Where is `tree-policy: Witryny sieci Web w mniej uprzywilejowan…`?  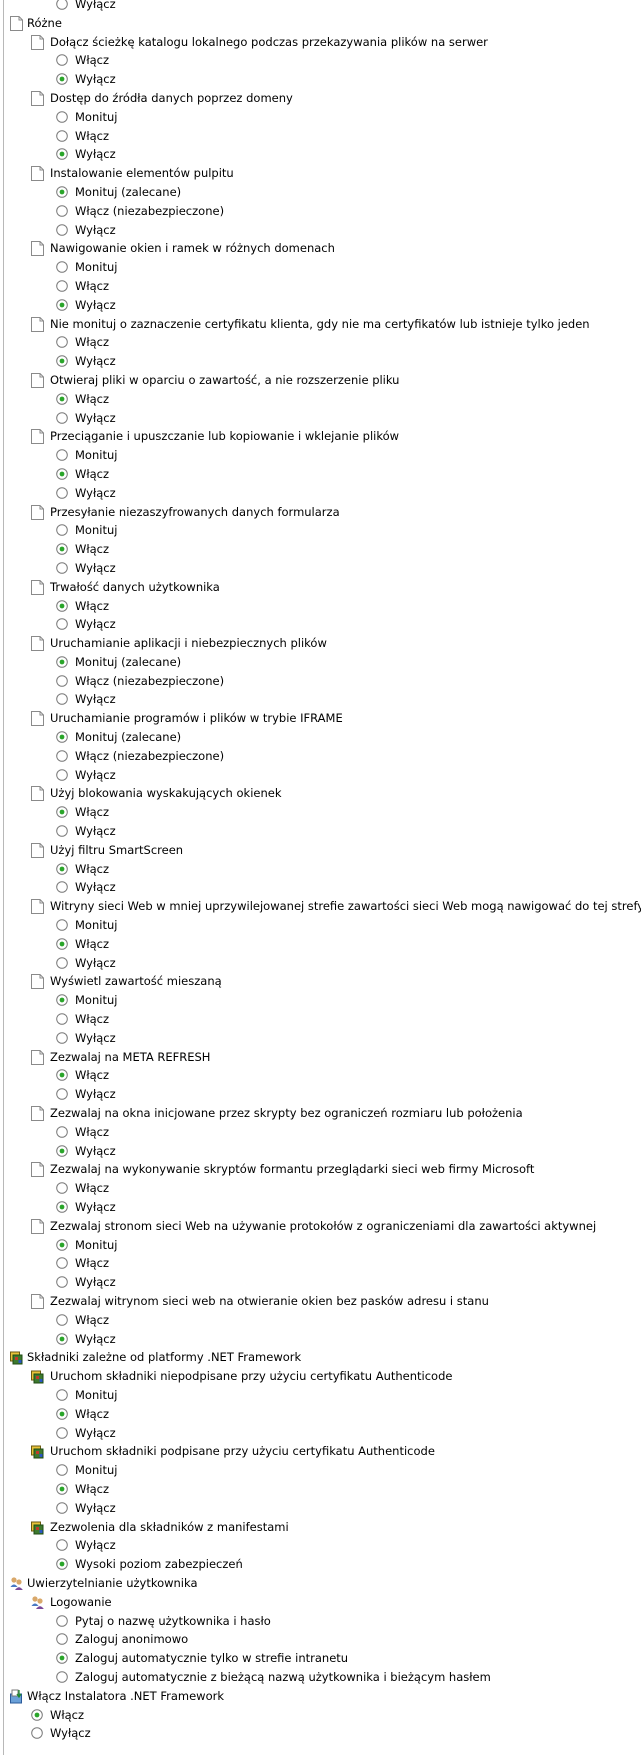 tree-policy: Witryny sieci Web w mniej uprzywilejowan… is located at coordinates (320, 906).